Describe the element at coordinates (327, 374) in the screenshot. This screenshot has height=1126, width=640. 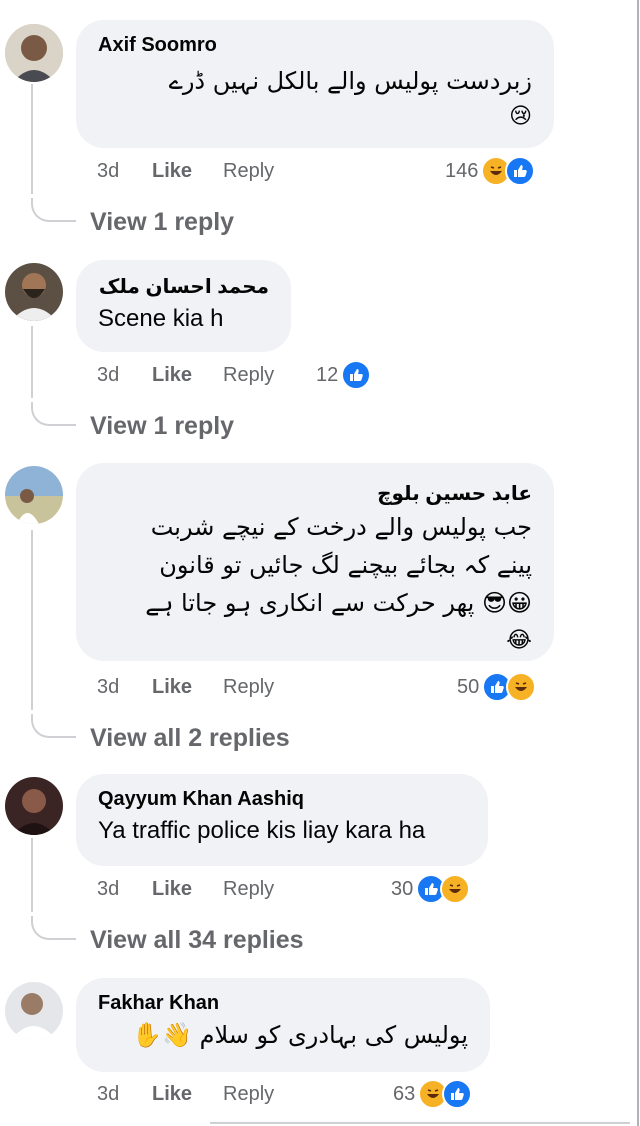
I see `reaction-count: 12` at that location.